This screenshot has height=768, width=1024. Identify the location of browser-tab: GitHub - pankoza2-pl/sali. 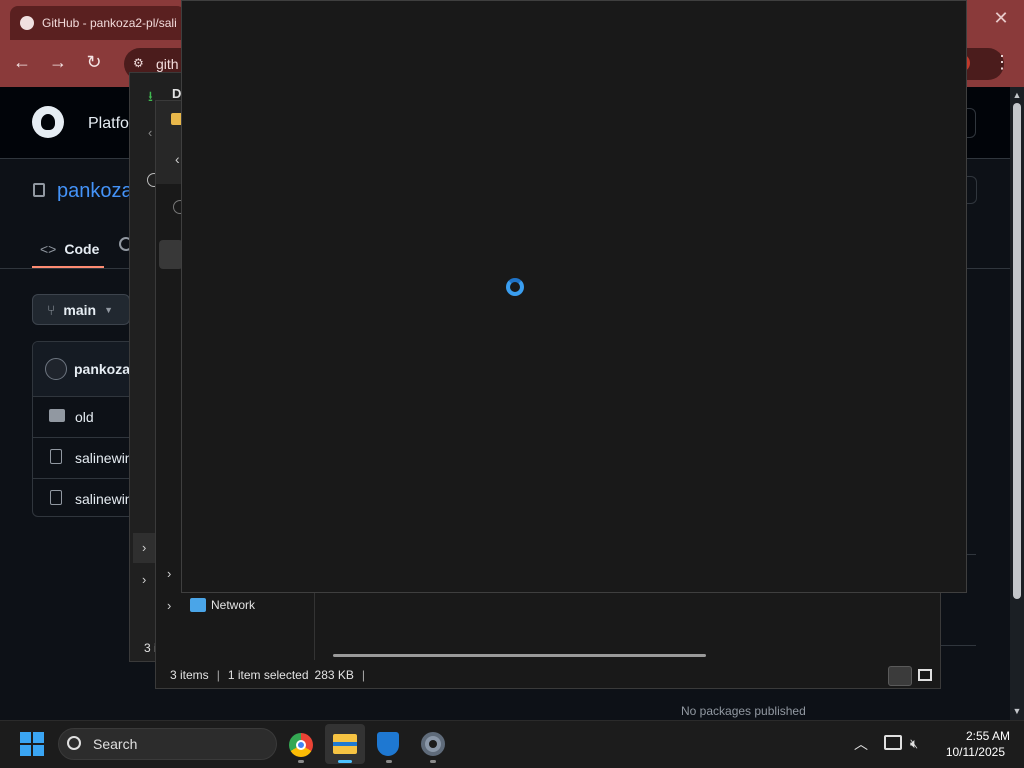
(97, 23).